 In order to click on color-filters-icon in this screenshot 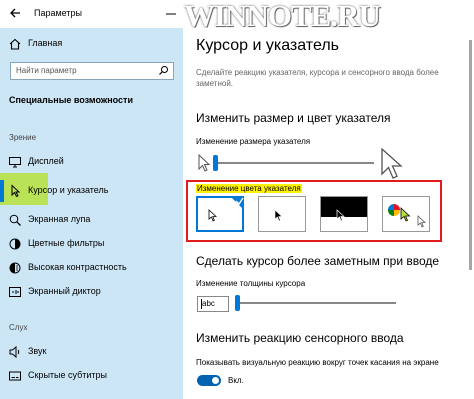, I will do `click(15, 244)`.